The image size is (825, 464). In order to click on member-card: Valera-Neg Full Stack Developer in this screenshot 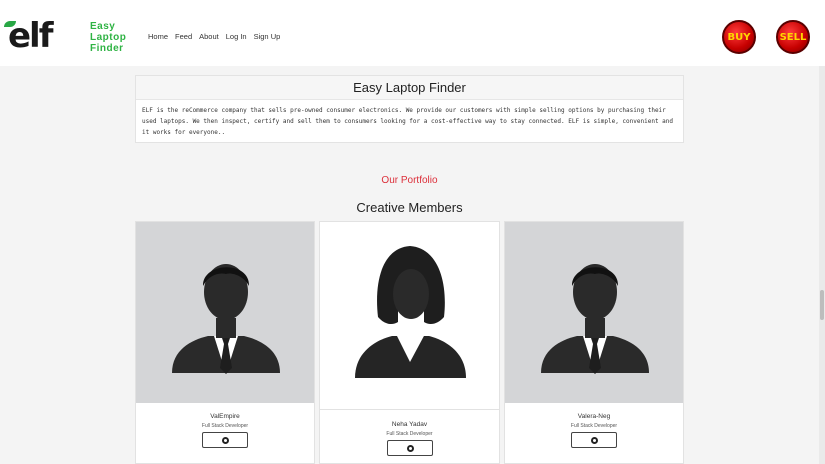, I will do `click(594, 342)`.